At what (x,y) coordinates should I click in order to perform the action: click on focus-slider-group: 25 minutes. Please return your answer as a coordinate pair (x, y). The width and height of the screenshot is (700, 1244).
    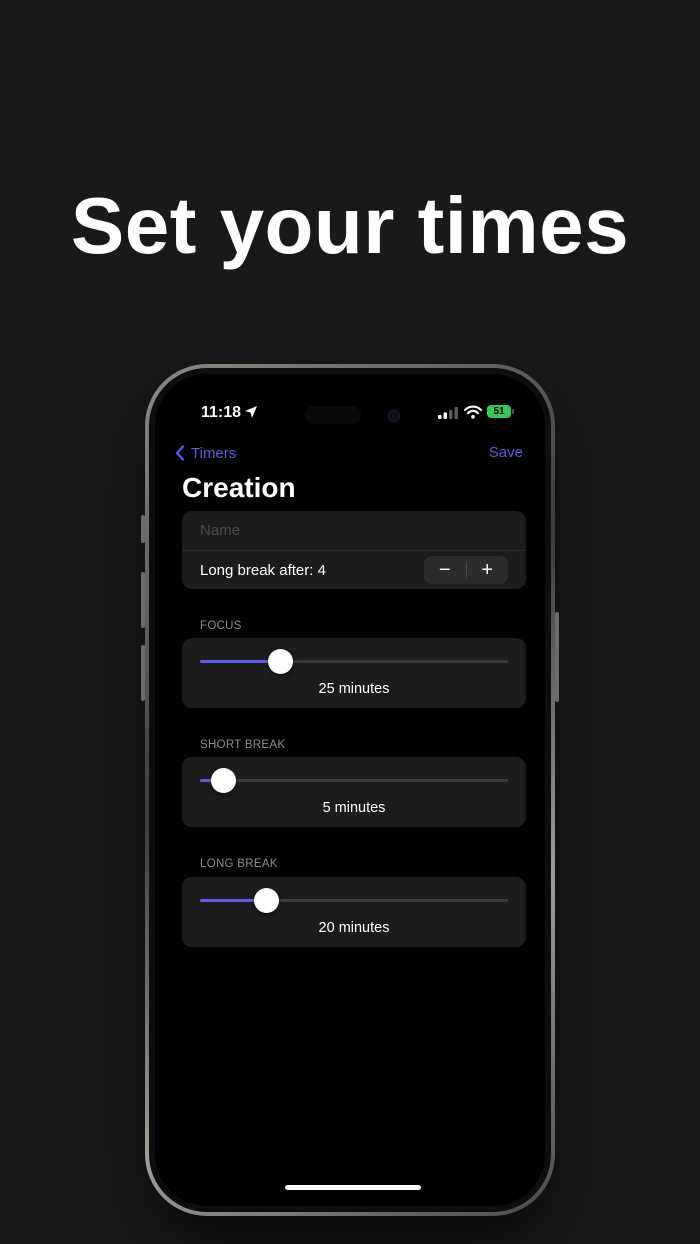
    Looking at the image, I should click on (354, 673).